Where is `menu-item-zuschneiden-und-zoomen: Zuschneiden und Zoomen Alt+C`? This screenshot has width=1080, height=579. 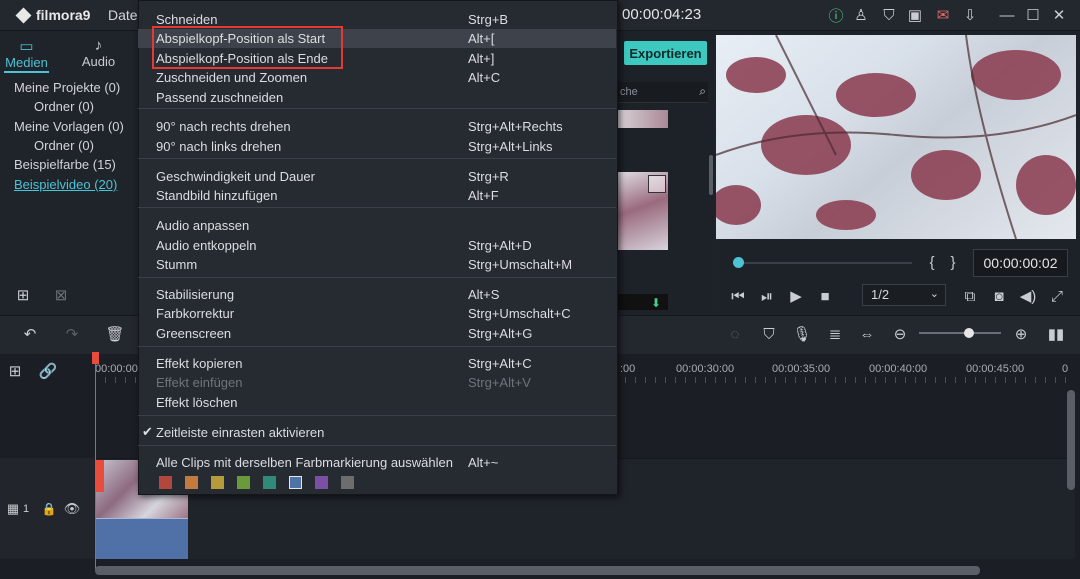
menu-item-zuschneiden-und-zoomen: Zuschneiden und Zoomen Alt+C is located at coordinates (377, 77).